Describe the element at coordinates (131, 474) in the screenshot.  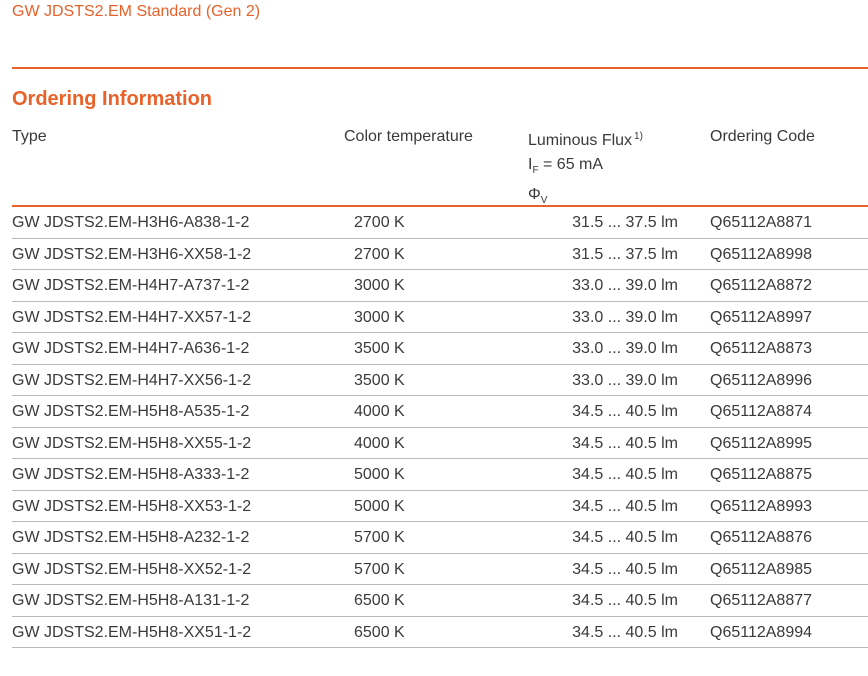
I see `cell-type: GW JDSTS2.EM-H5H8-A333-1-2` at that location.